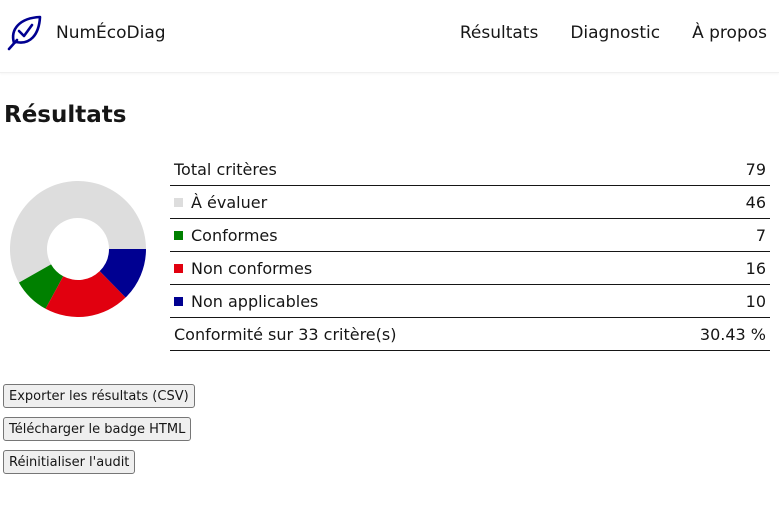 This screenshot has width=779, height=506. I want to click on swatch-non-applicables, so click(178, 301).